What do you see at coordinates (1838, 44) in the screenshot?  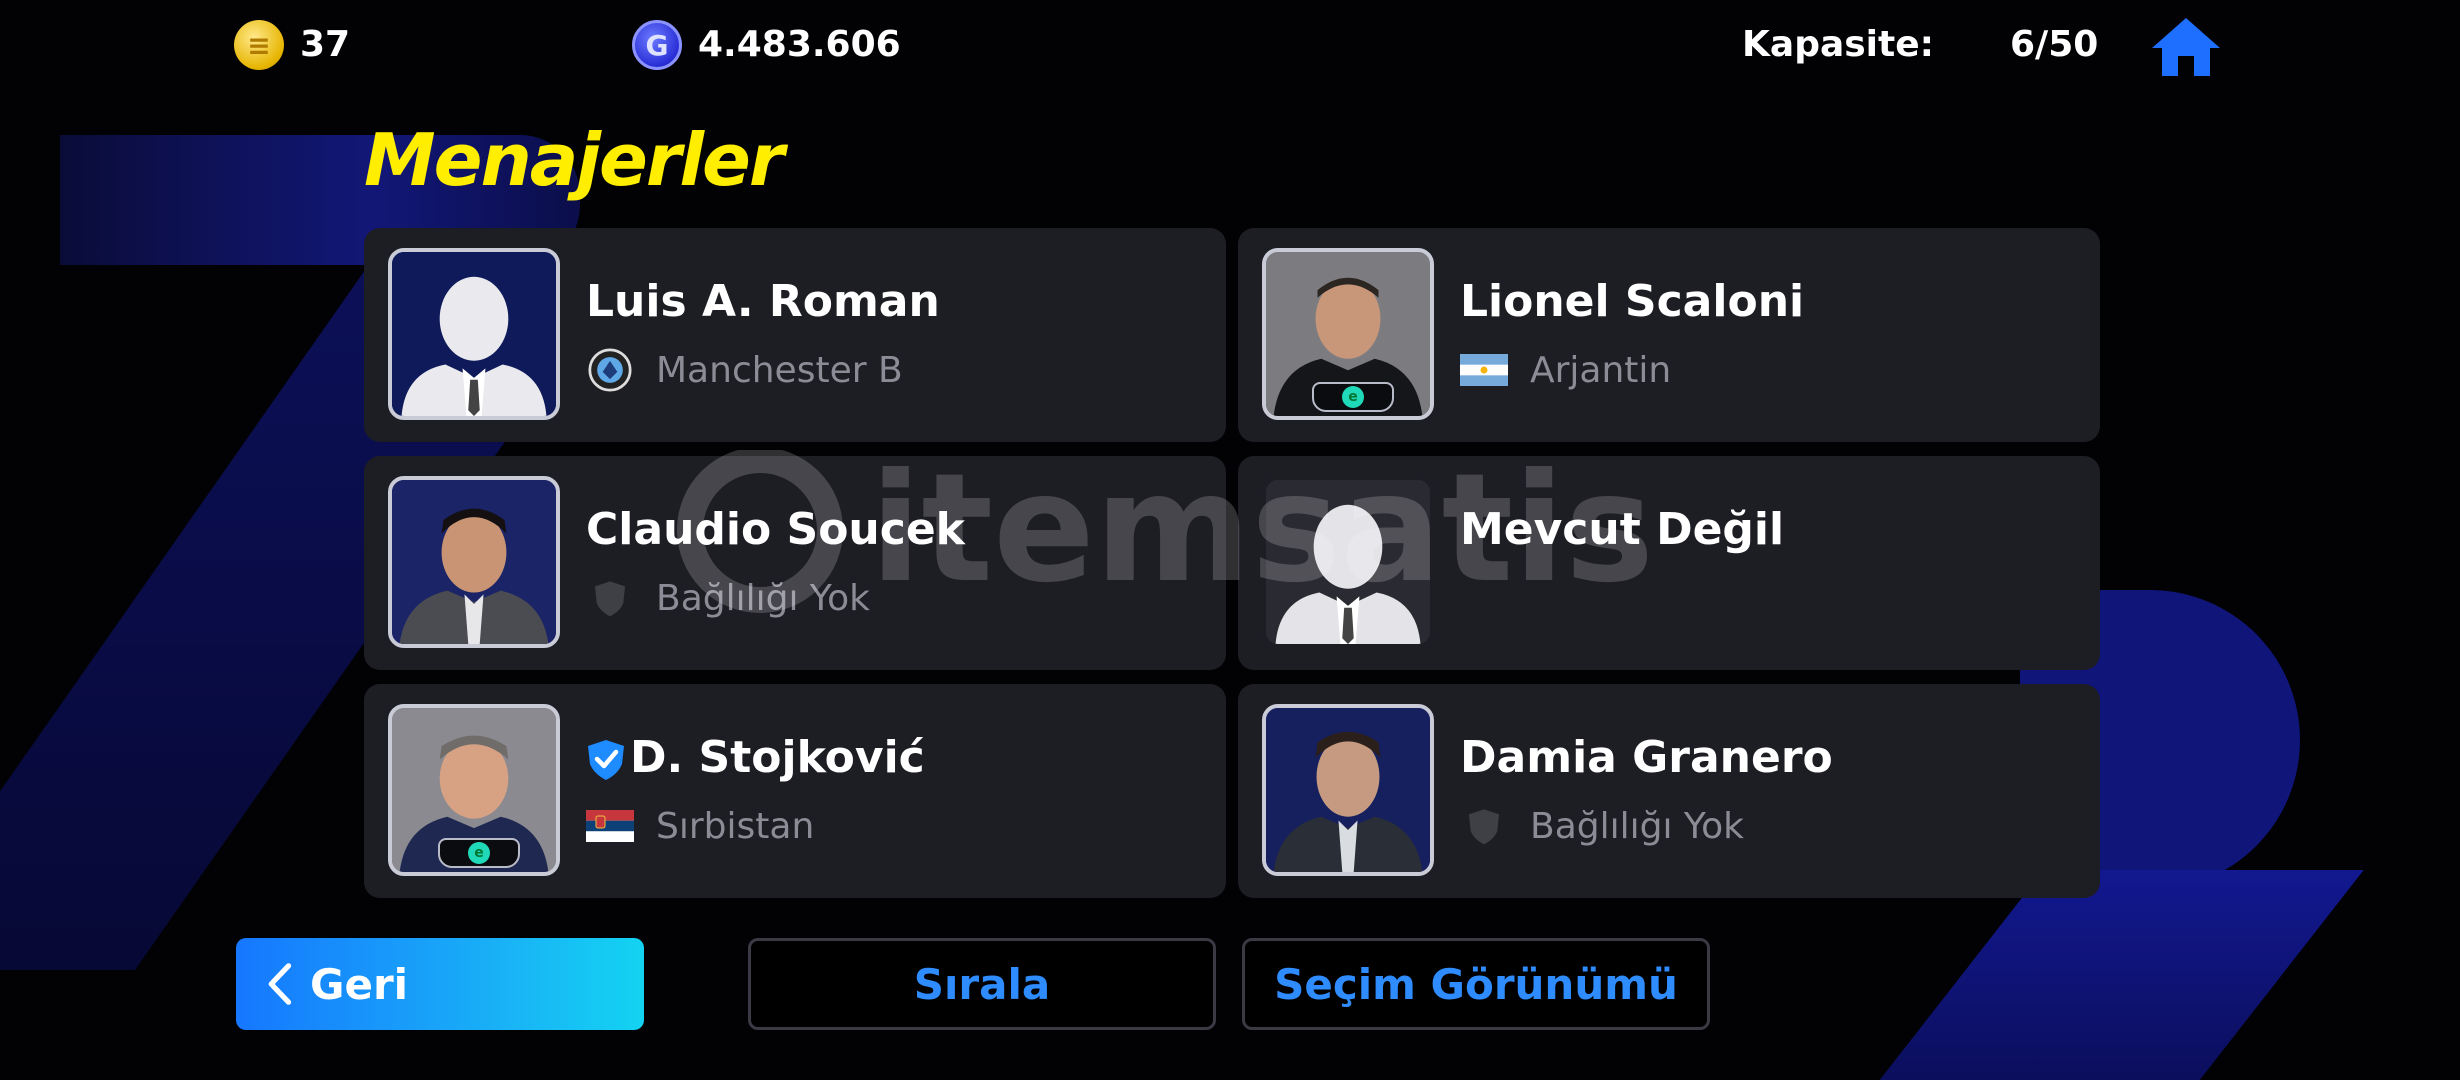 I see `capacity-label: Kapasite:` at bounding box center [1838, 44].